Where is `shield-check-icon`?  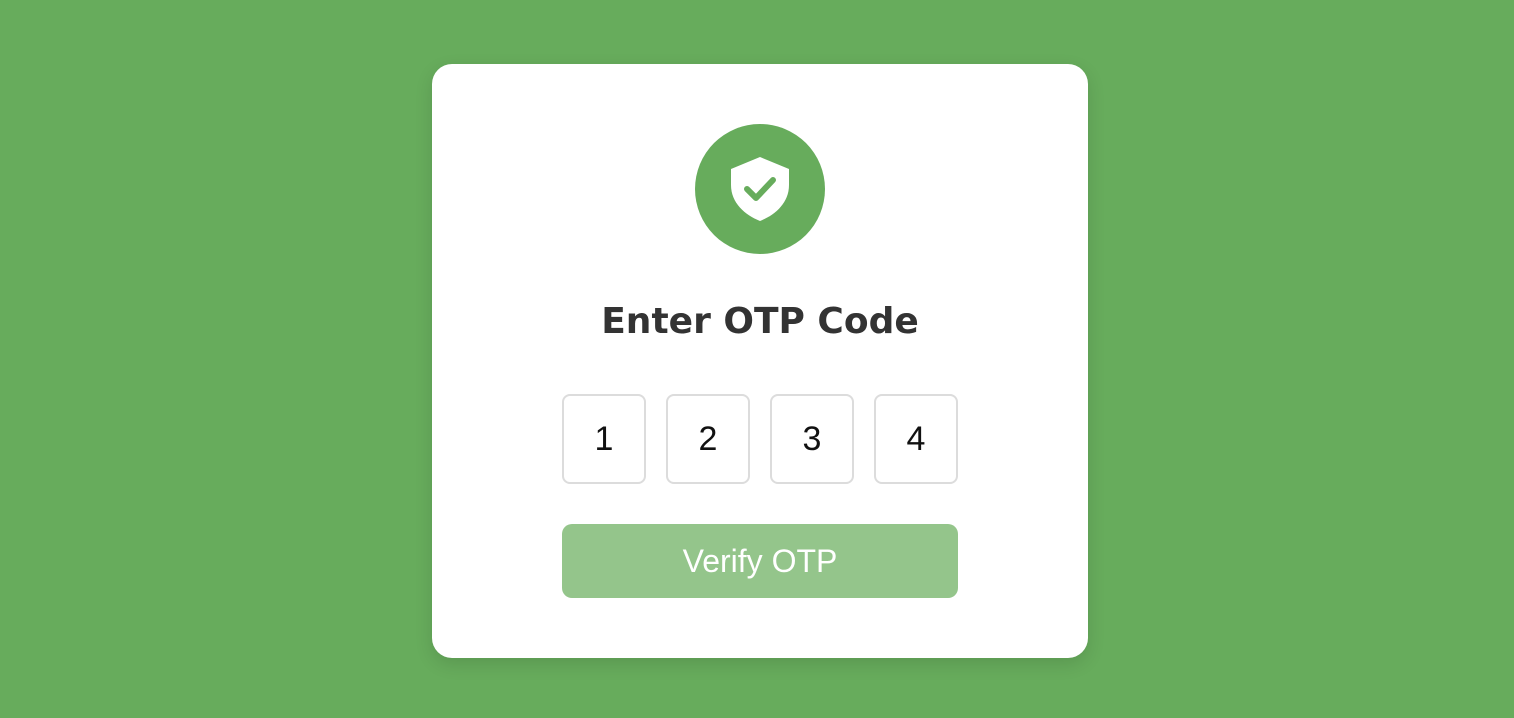 shield-check-icon is located at coordinates (760, 189).